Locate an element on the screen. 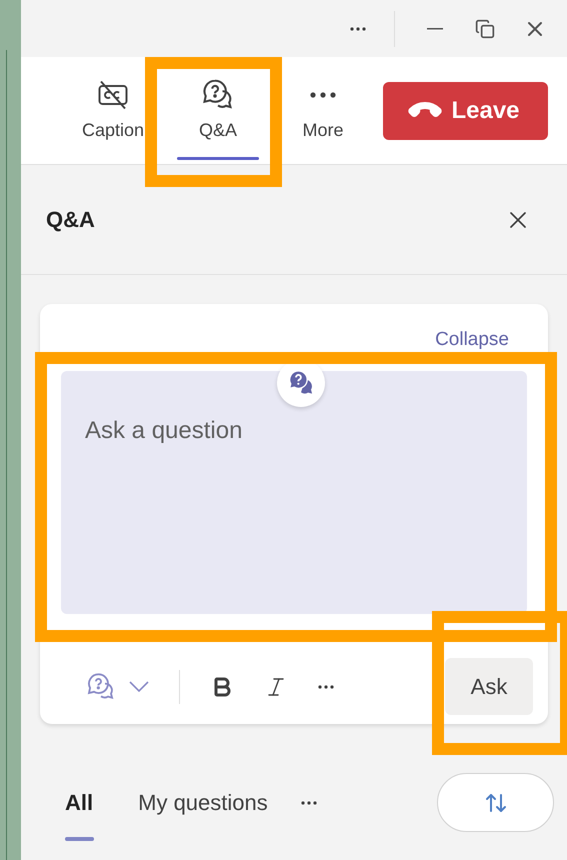 The height and width of the screenshot is (860, 567). ask-button: Ask is located at coordinates (489, 686).